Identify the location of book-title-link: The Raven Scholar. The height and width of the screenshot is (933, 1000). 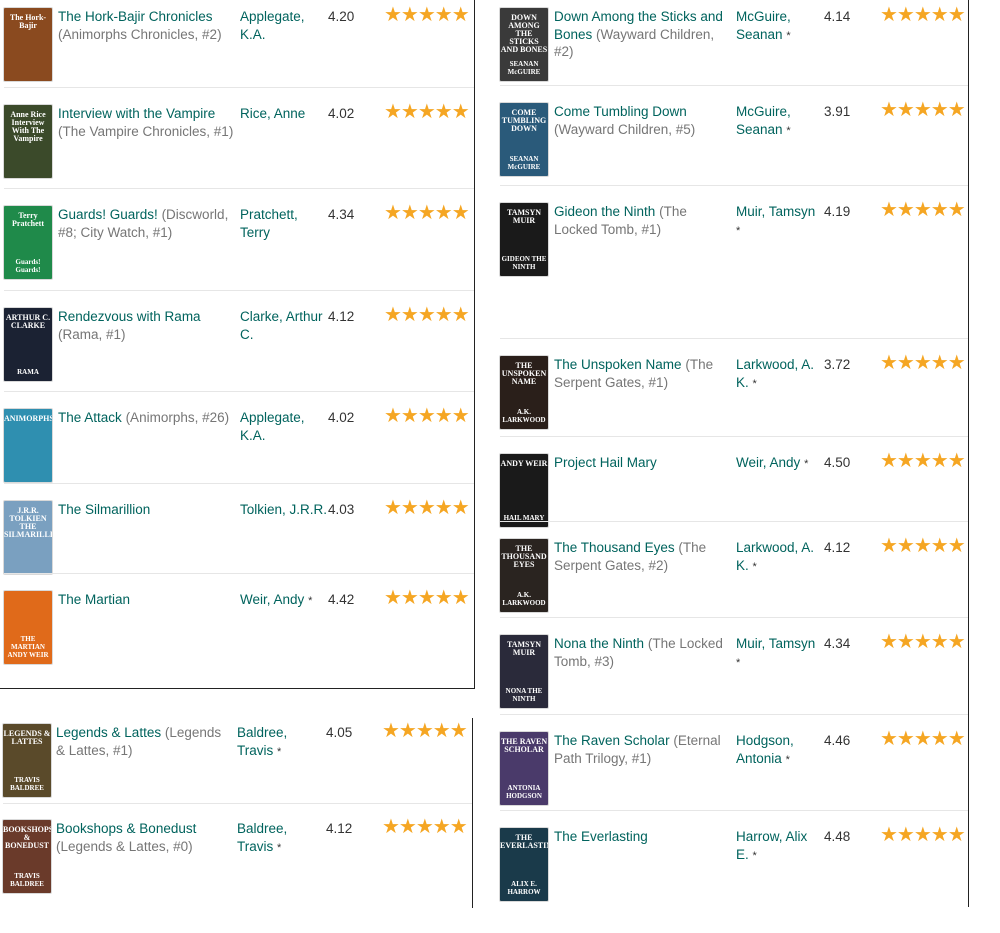
(612, 740).